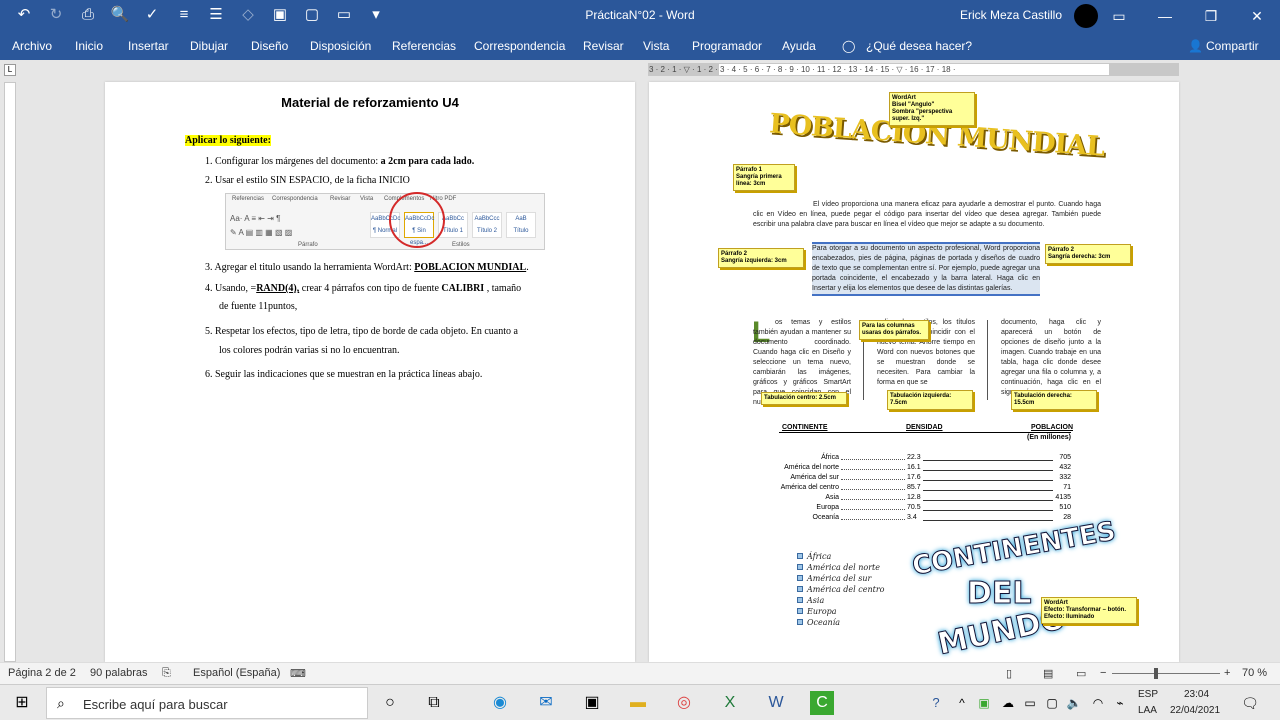 The image size is (1280, 720). What do you see at coordinates (914, 467) in the screenshot?
I see `table-row-density: 16.1` at bounding box center [914, 467].